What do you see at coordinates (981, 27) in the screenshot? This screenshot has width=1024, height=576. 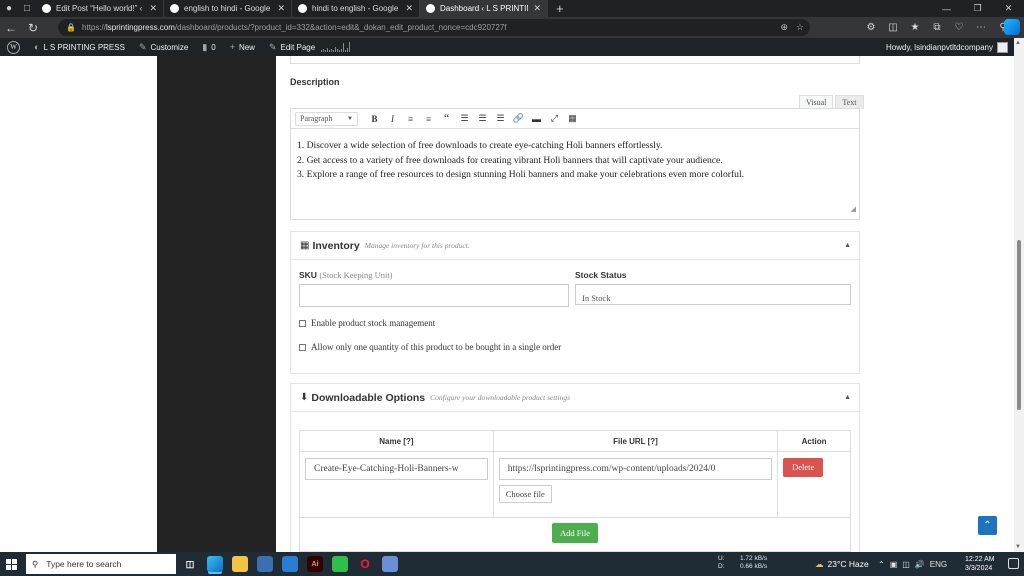 I see `more-icon: ⋯` at bounding box center [981, 27].